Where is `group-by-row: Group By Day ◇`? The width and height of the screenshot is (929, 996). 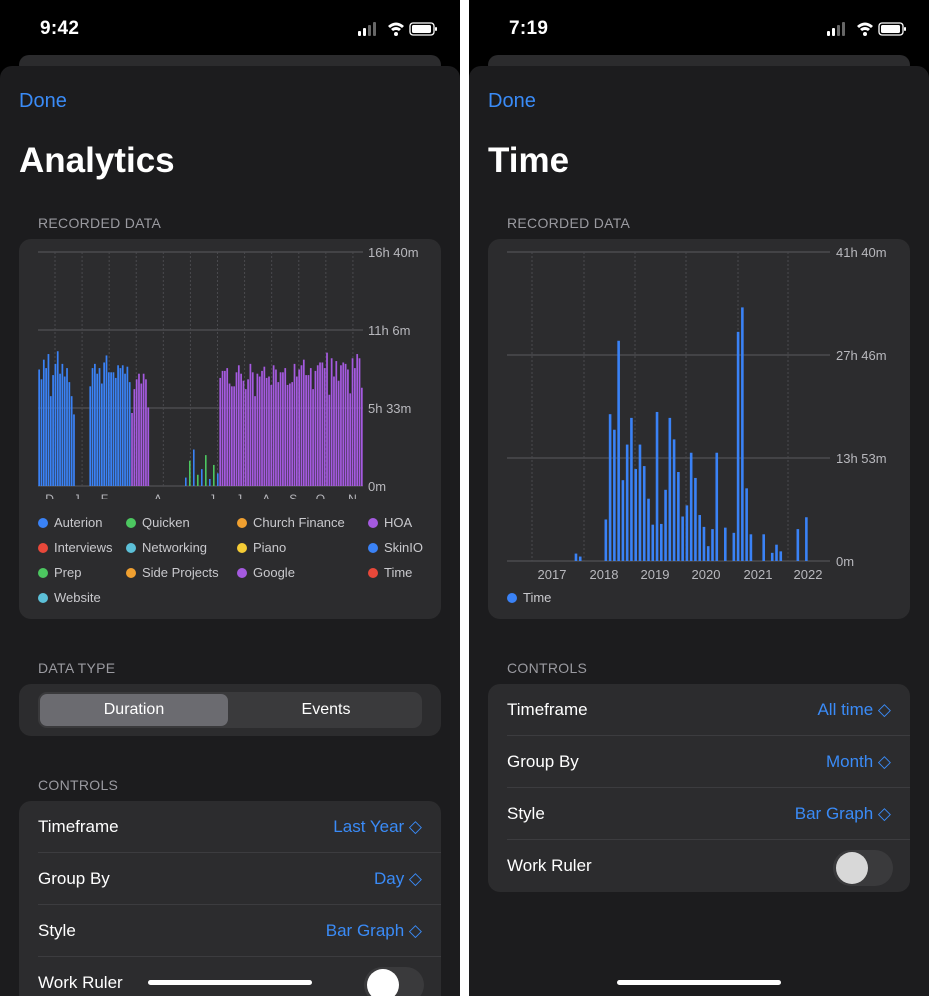
group-by-row: Group By Day ◇ is located at coordinates (230, 879).